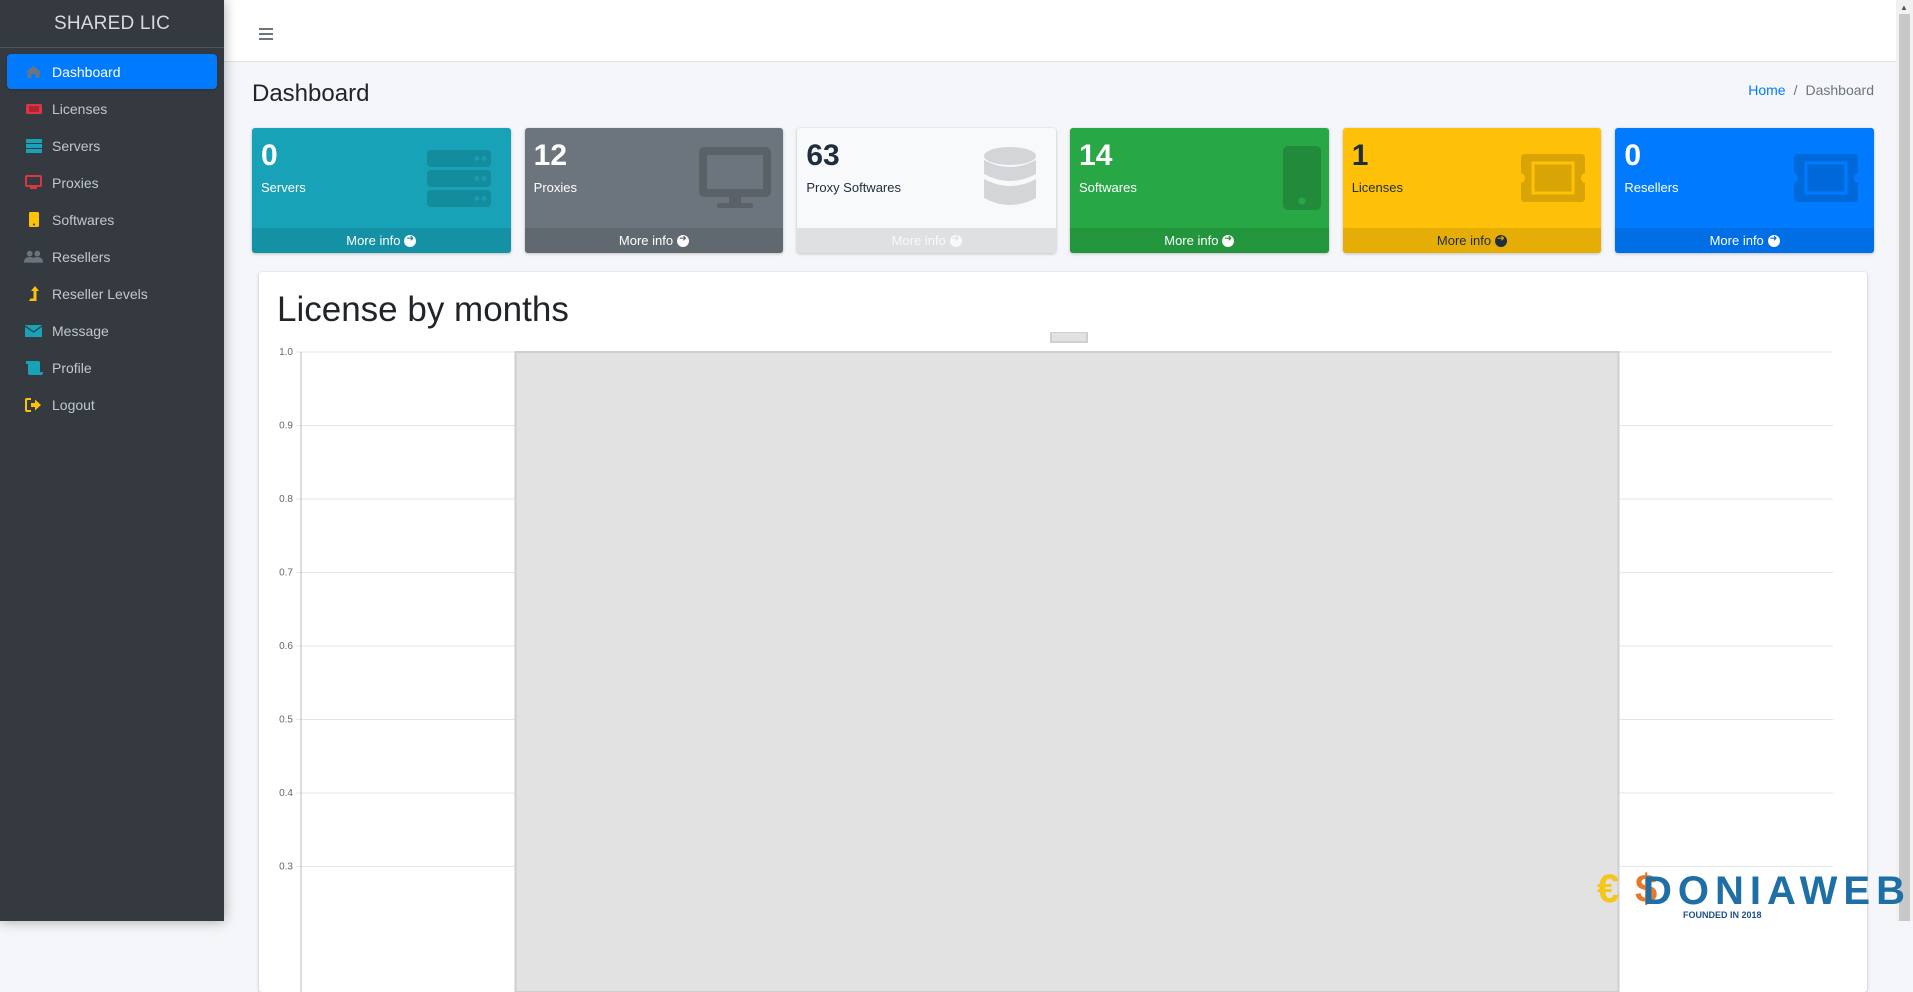  I want to click on sidebar-item-servers: Servers, so click(112, 145).